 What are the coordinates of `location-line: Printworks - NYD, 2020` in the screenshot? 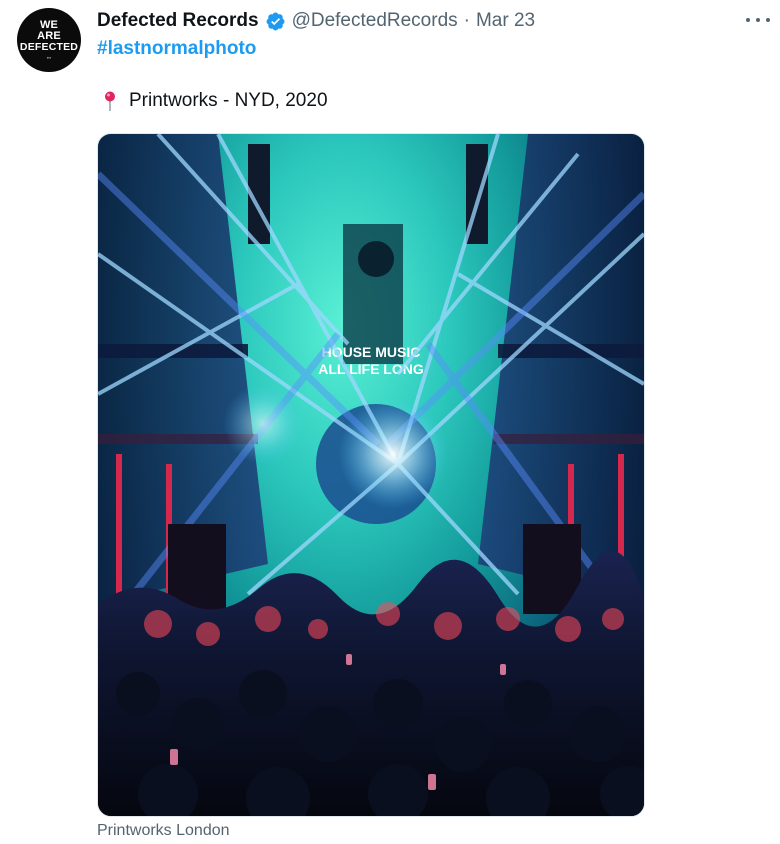 It's located at (212, 101).